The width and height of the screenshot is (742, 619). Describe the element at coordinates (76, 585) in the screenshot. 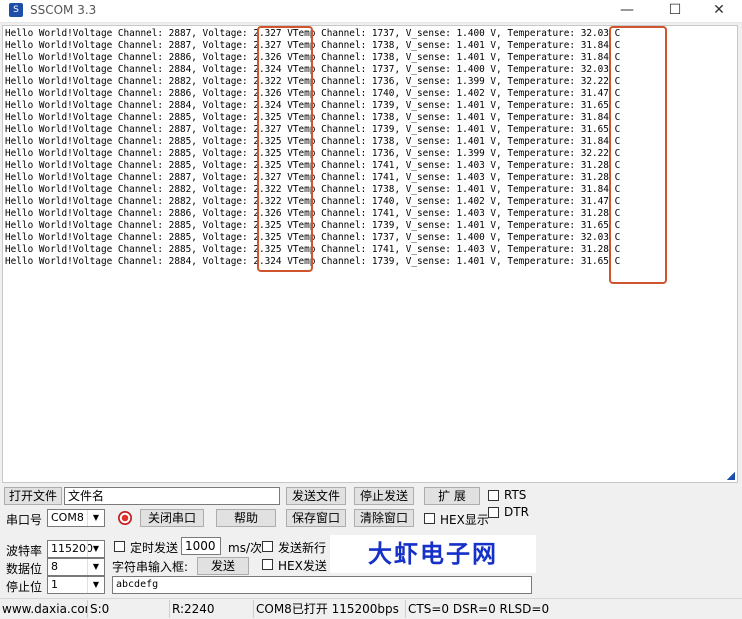

I see `stop-bits-select: 1 ▼` at that location.